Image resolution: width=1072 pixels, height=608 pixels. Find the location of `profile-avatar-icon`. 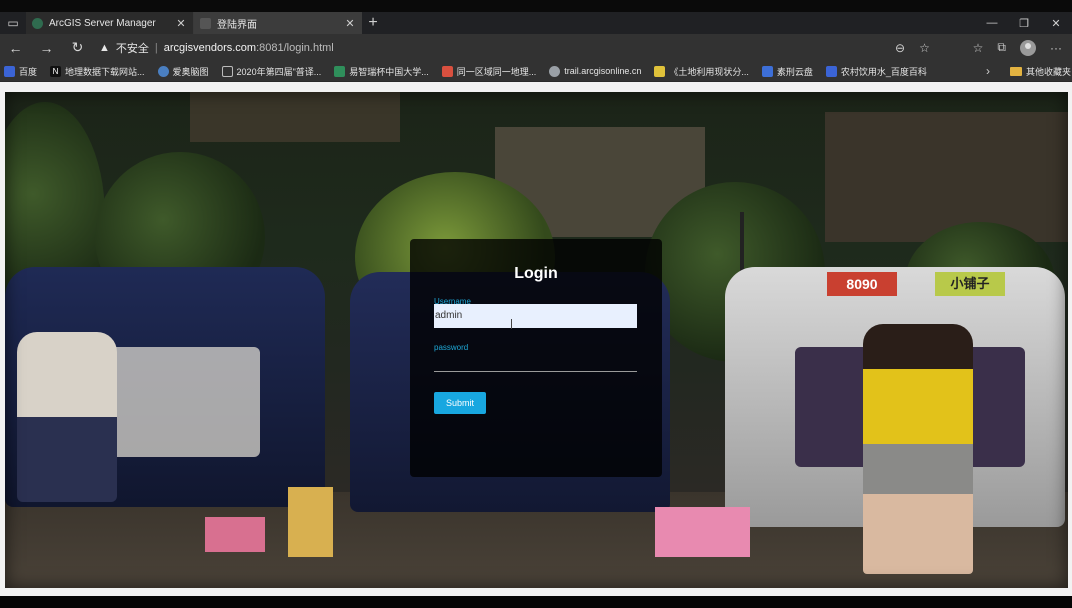

profile-avatar-icon is located at coordinates (1028, 47).